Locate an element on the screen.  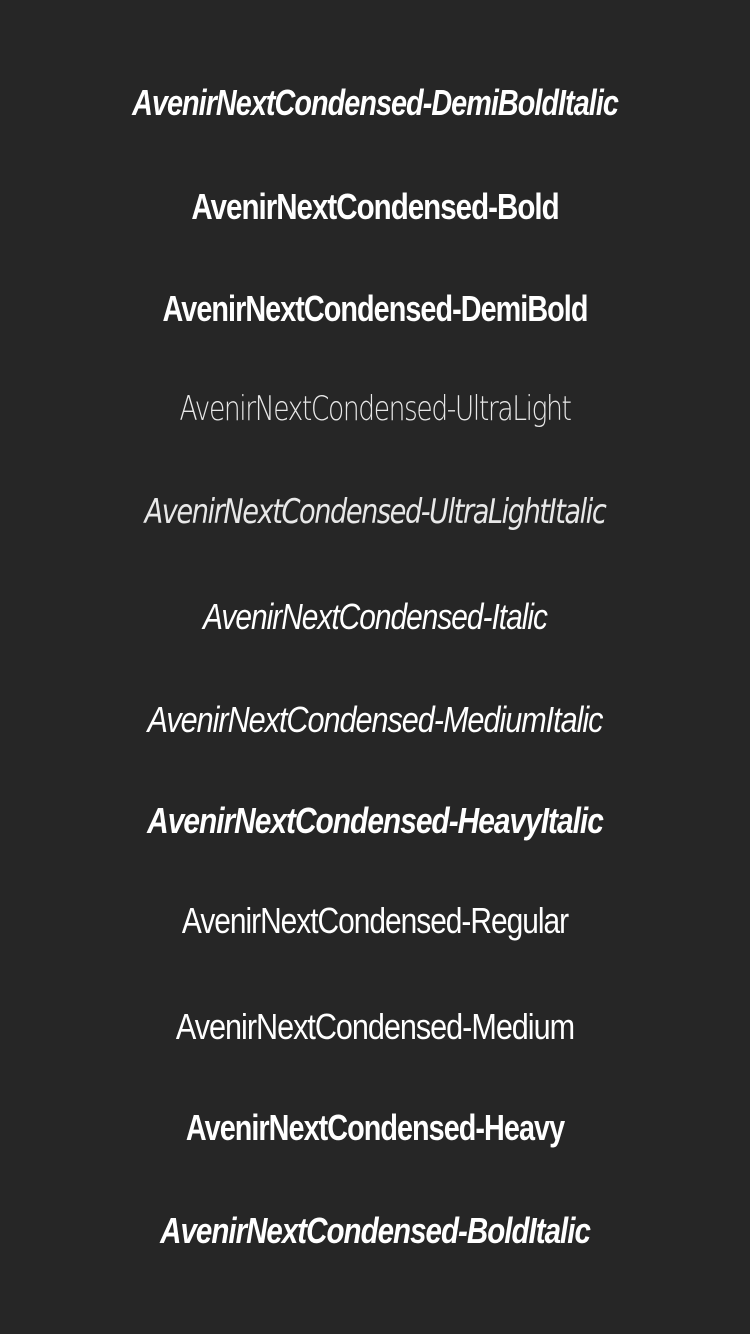
font-sample-demibold-italic: AvenirNextCondensed-DemiBoldItalic is located at coordinates (375, 102).